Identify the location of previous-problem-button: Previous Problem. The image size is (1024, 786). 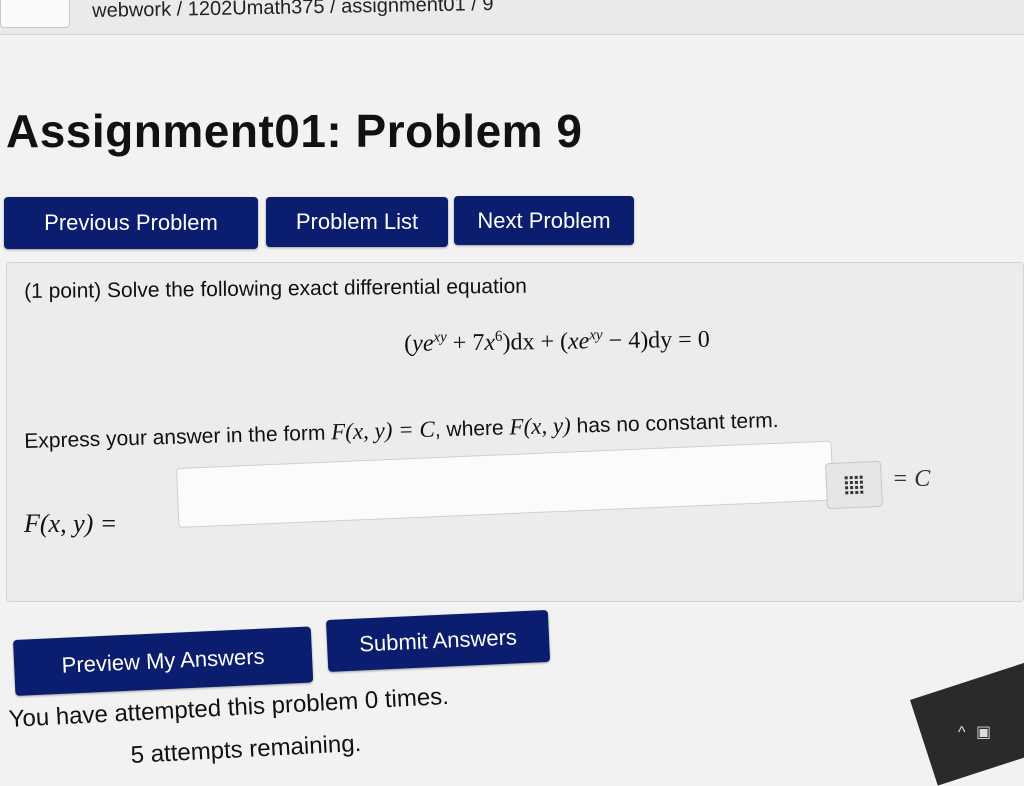
(131, 223).